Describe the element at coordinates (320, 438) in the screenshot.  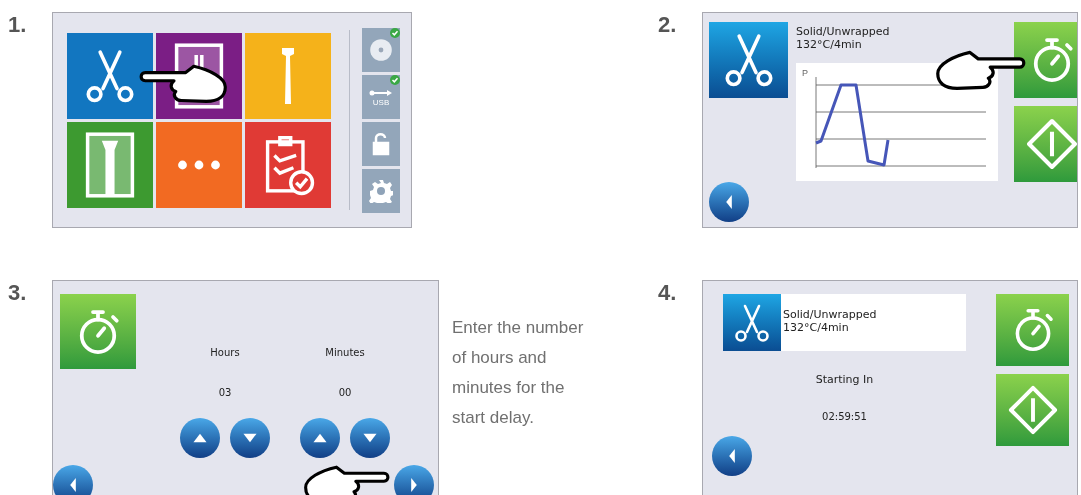
I see `minutes-up-button` at that location.